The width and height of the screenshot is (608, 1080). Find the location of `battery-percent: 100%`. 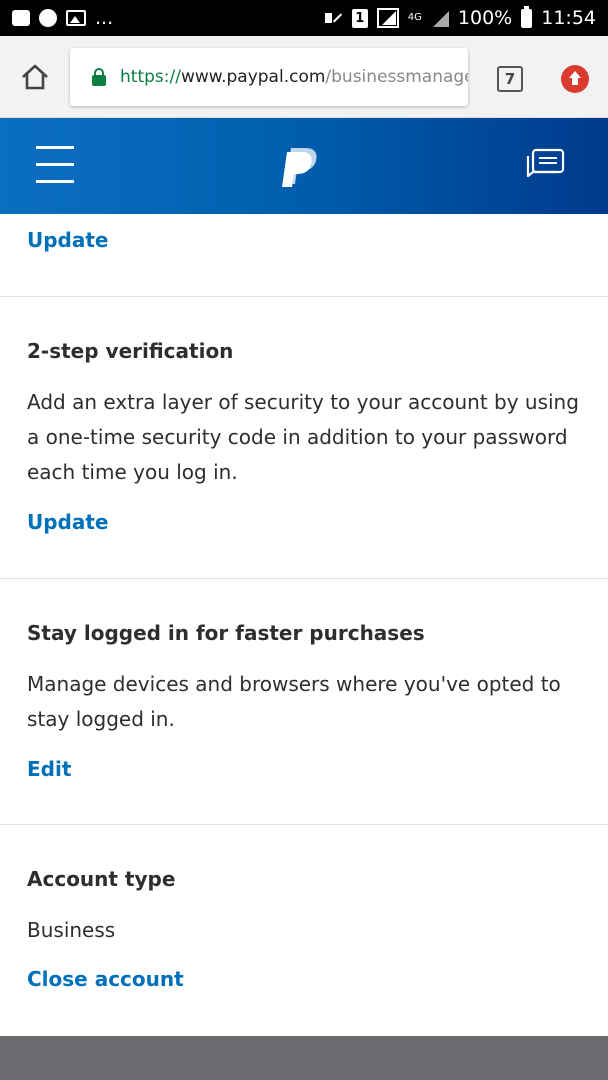

battery-percent: 100% is located at coordinates (485, 18).